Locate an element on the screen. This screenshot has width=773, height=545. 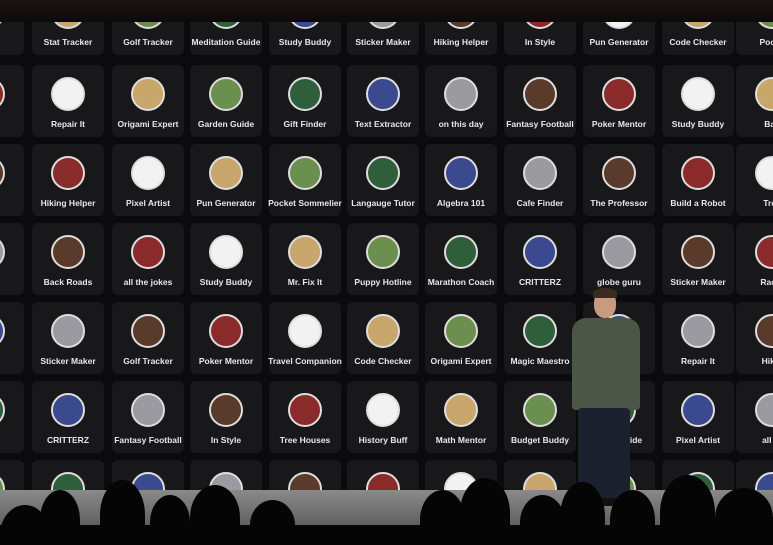
puppy-hotline-icon is located at coordinates (383, 252).